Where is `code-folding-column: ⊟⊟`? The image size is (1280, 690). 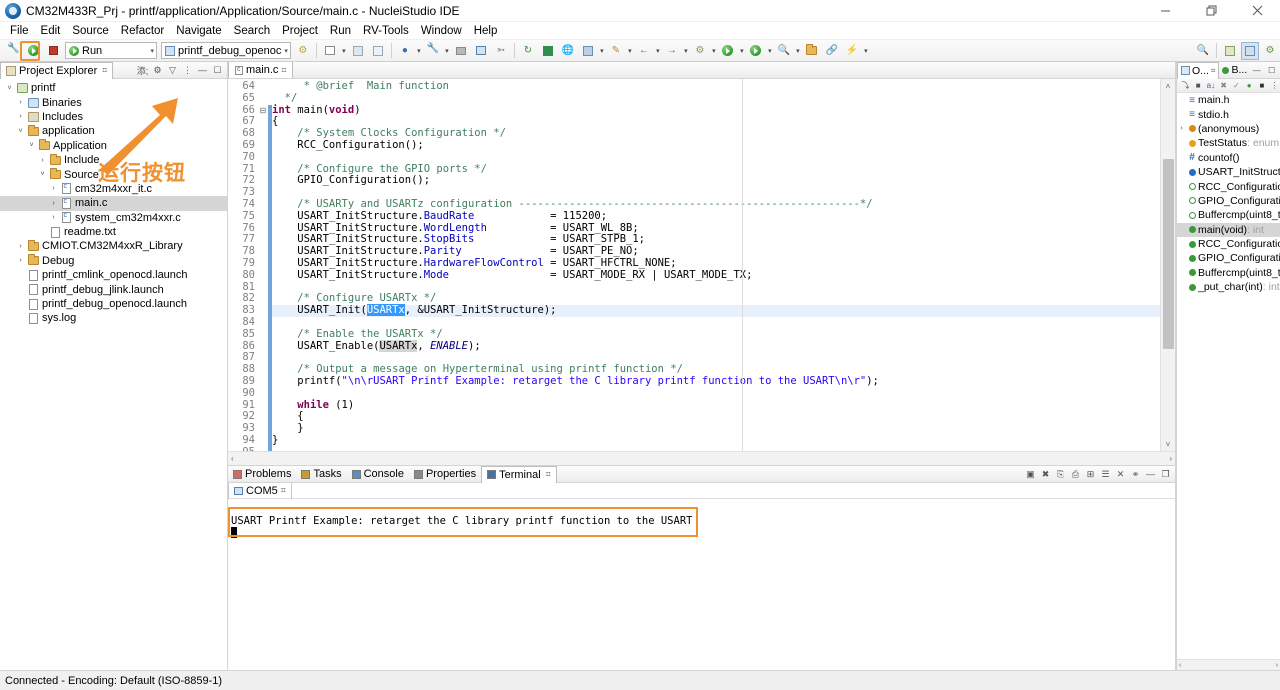
code-folding-column: ⊟⊟ is located at coordinates (263, 265).